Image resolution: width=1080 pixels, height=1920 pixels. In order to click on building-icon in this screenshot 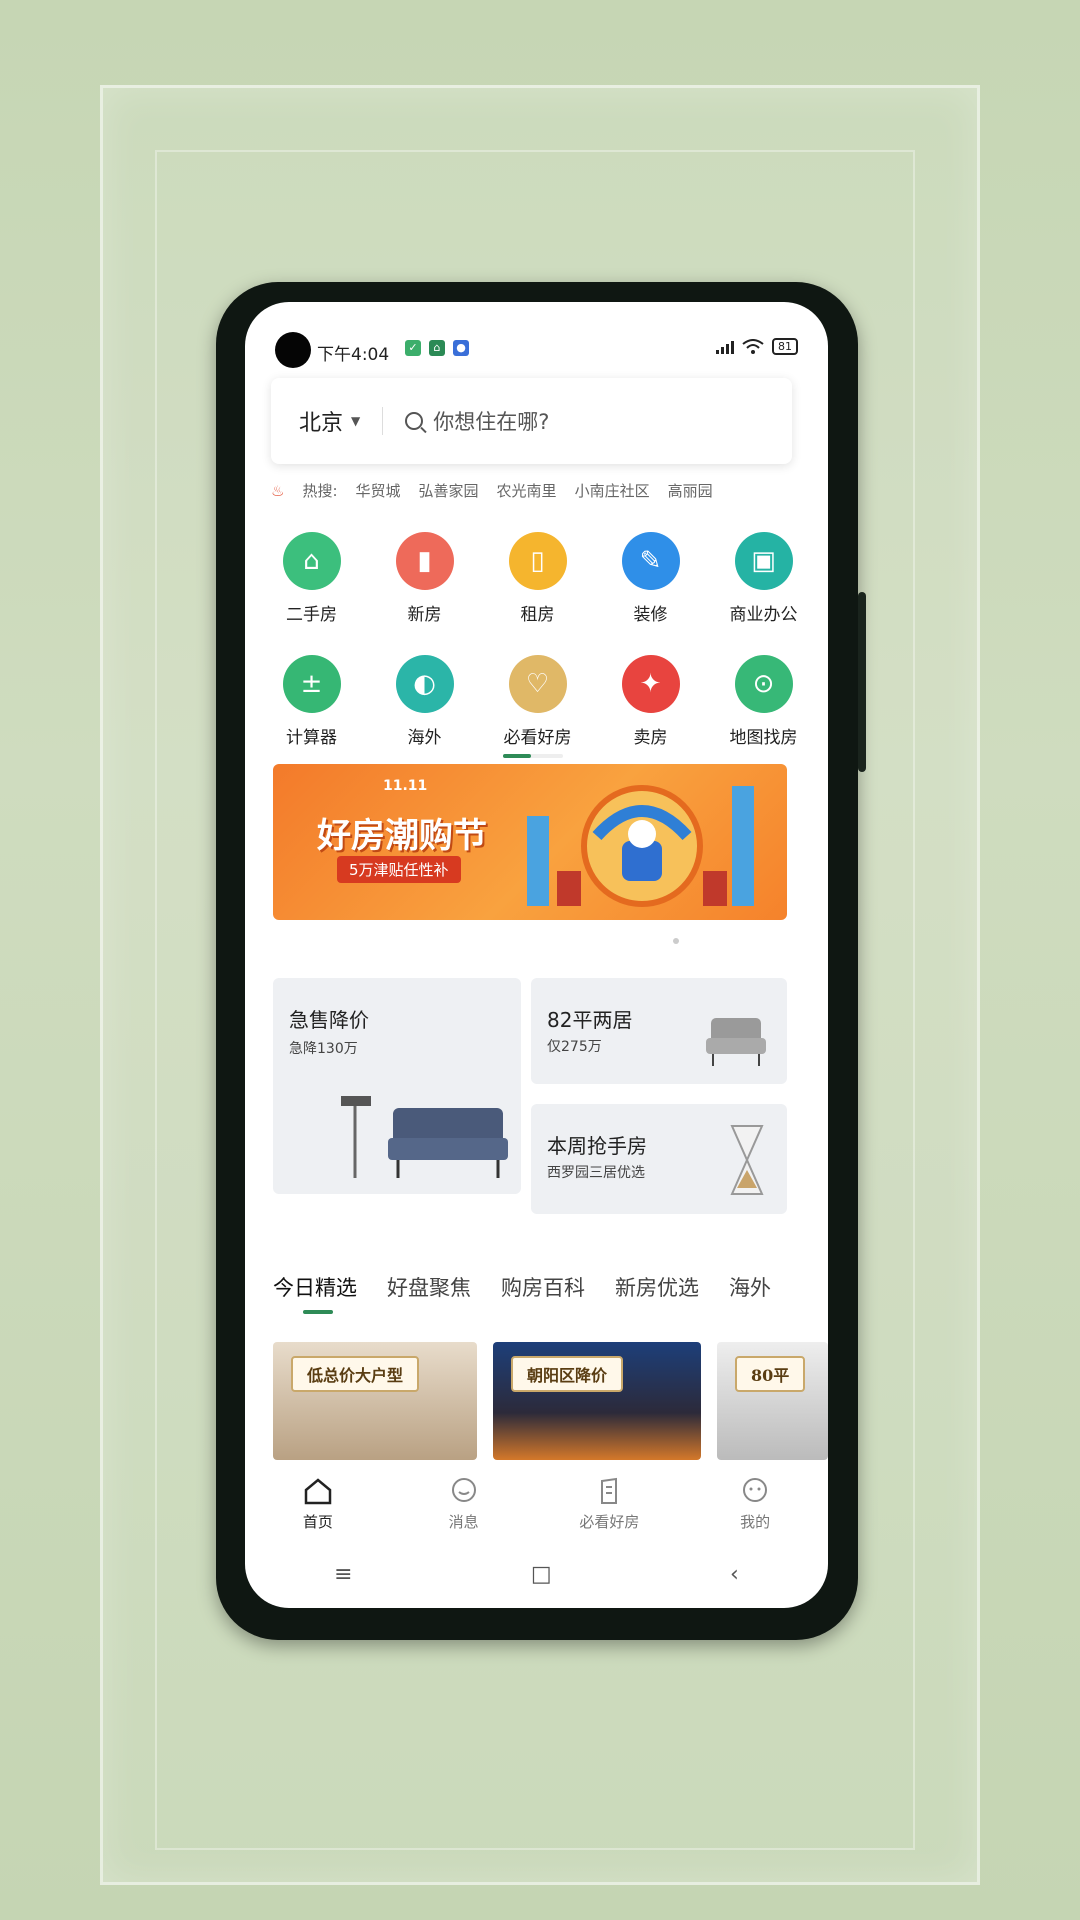, I will do `click(609, 1490)`.